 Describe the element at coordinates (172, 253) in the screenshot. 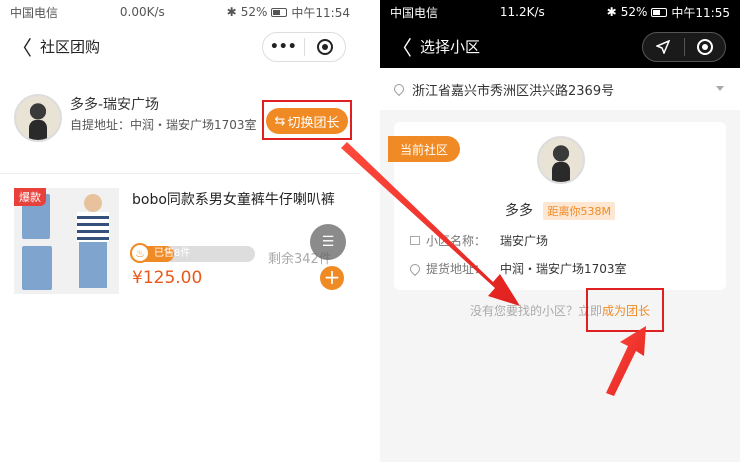

I see `sold-count: 已售8件` at that location.